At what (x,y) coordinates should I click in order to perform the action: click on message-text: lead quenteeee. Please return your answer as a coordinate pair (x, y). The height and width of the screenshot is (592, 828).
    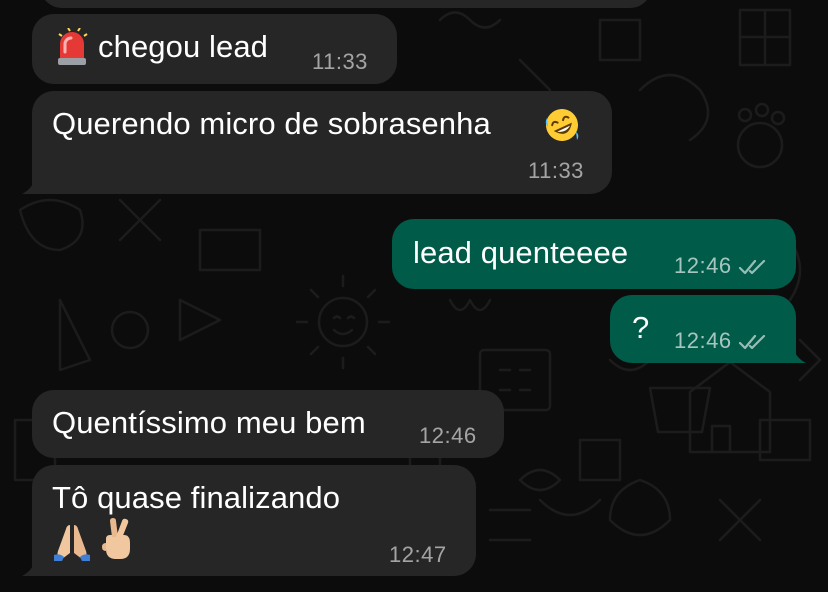
    Looking at the image, I should click on (521, 252).